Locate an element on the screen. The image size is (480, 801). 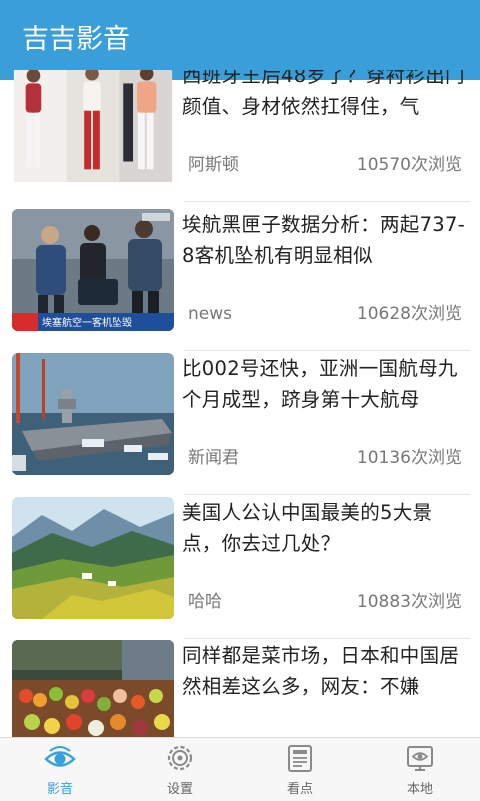
tab-news: 看点 is located at coordinates (300, 769).